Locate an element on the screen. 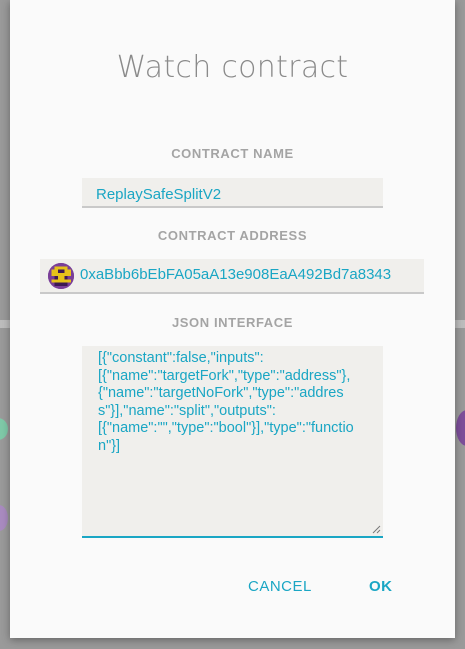 The width and height of the screenshot is (465, 649). json-interface-label: JSON INTERFACE is located at coordinates (232, 322).